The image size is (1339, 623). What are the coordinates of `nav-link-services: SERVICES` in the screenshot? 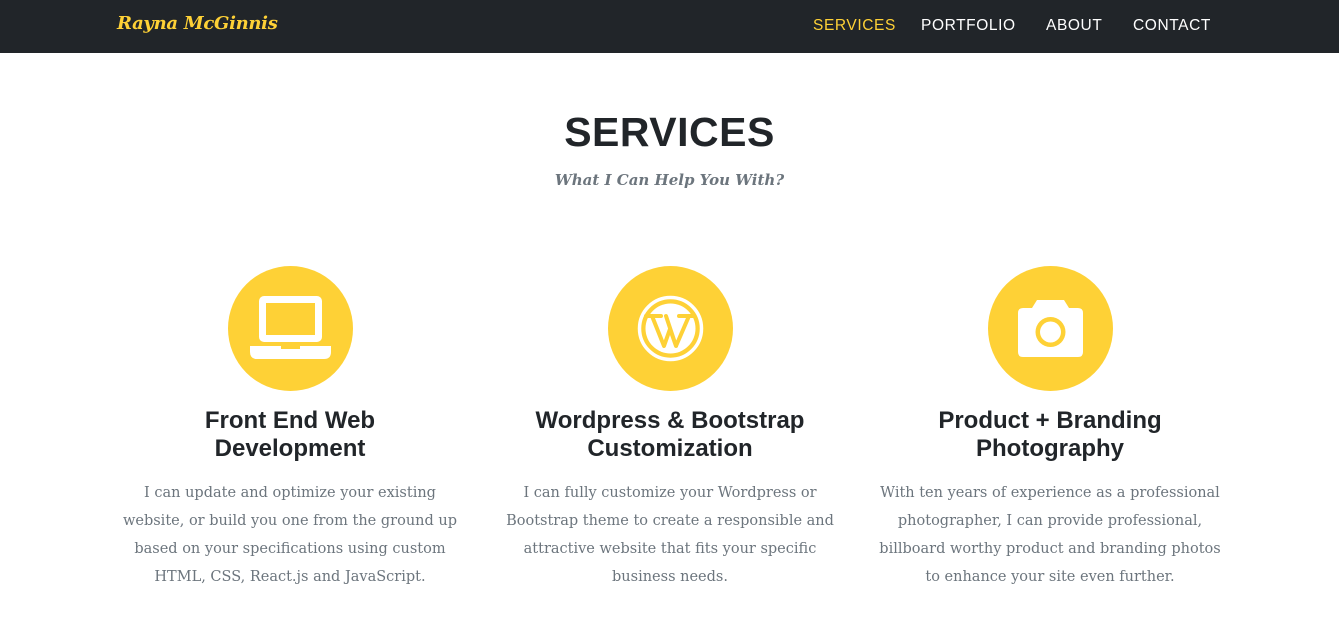 It's located at (854, 26).